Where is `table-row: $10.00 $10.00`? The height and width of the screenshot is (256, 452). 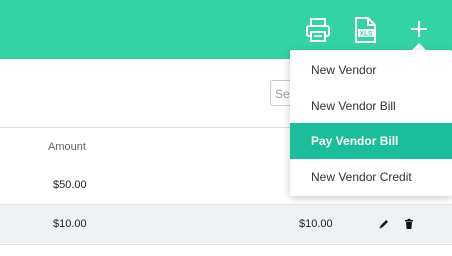 table-row: $10.00 $10.00 is located at coordinates (226, 224).